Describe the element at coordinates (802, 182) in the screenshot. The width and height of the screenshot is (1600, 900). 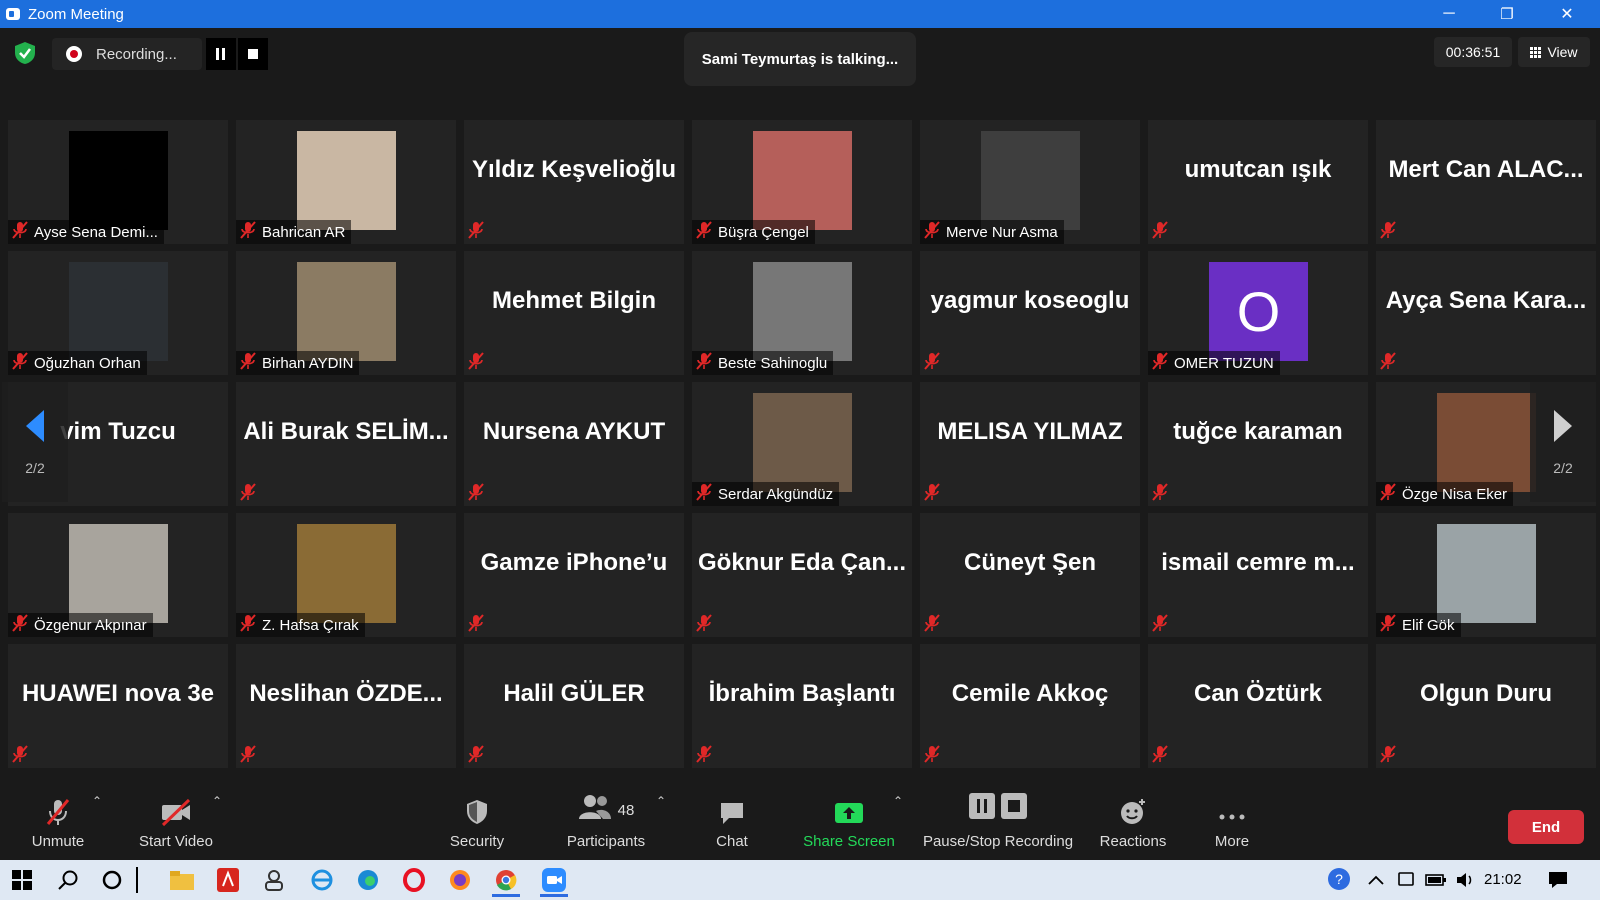
I see `participant-tile: Büşra Çengel` at that location.